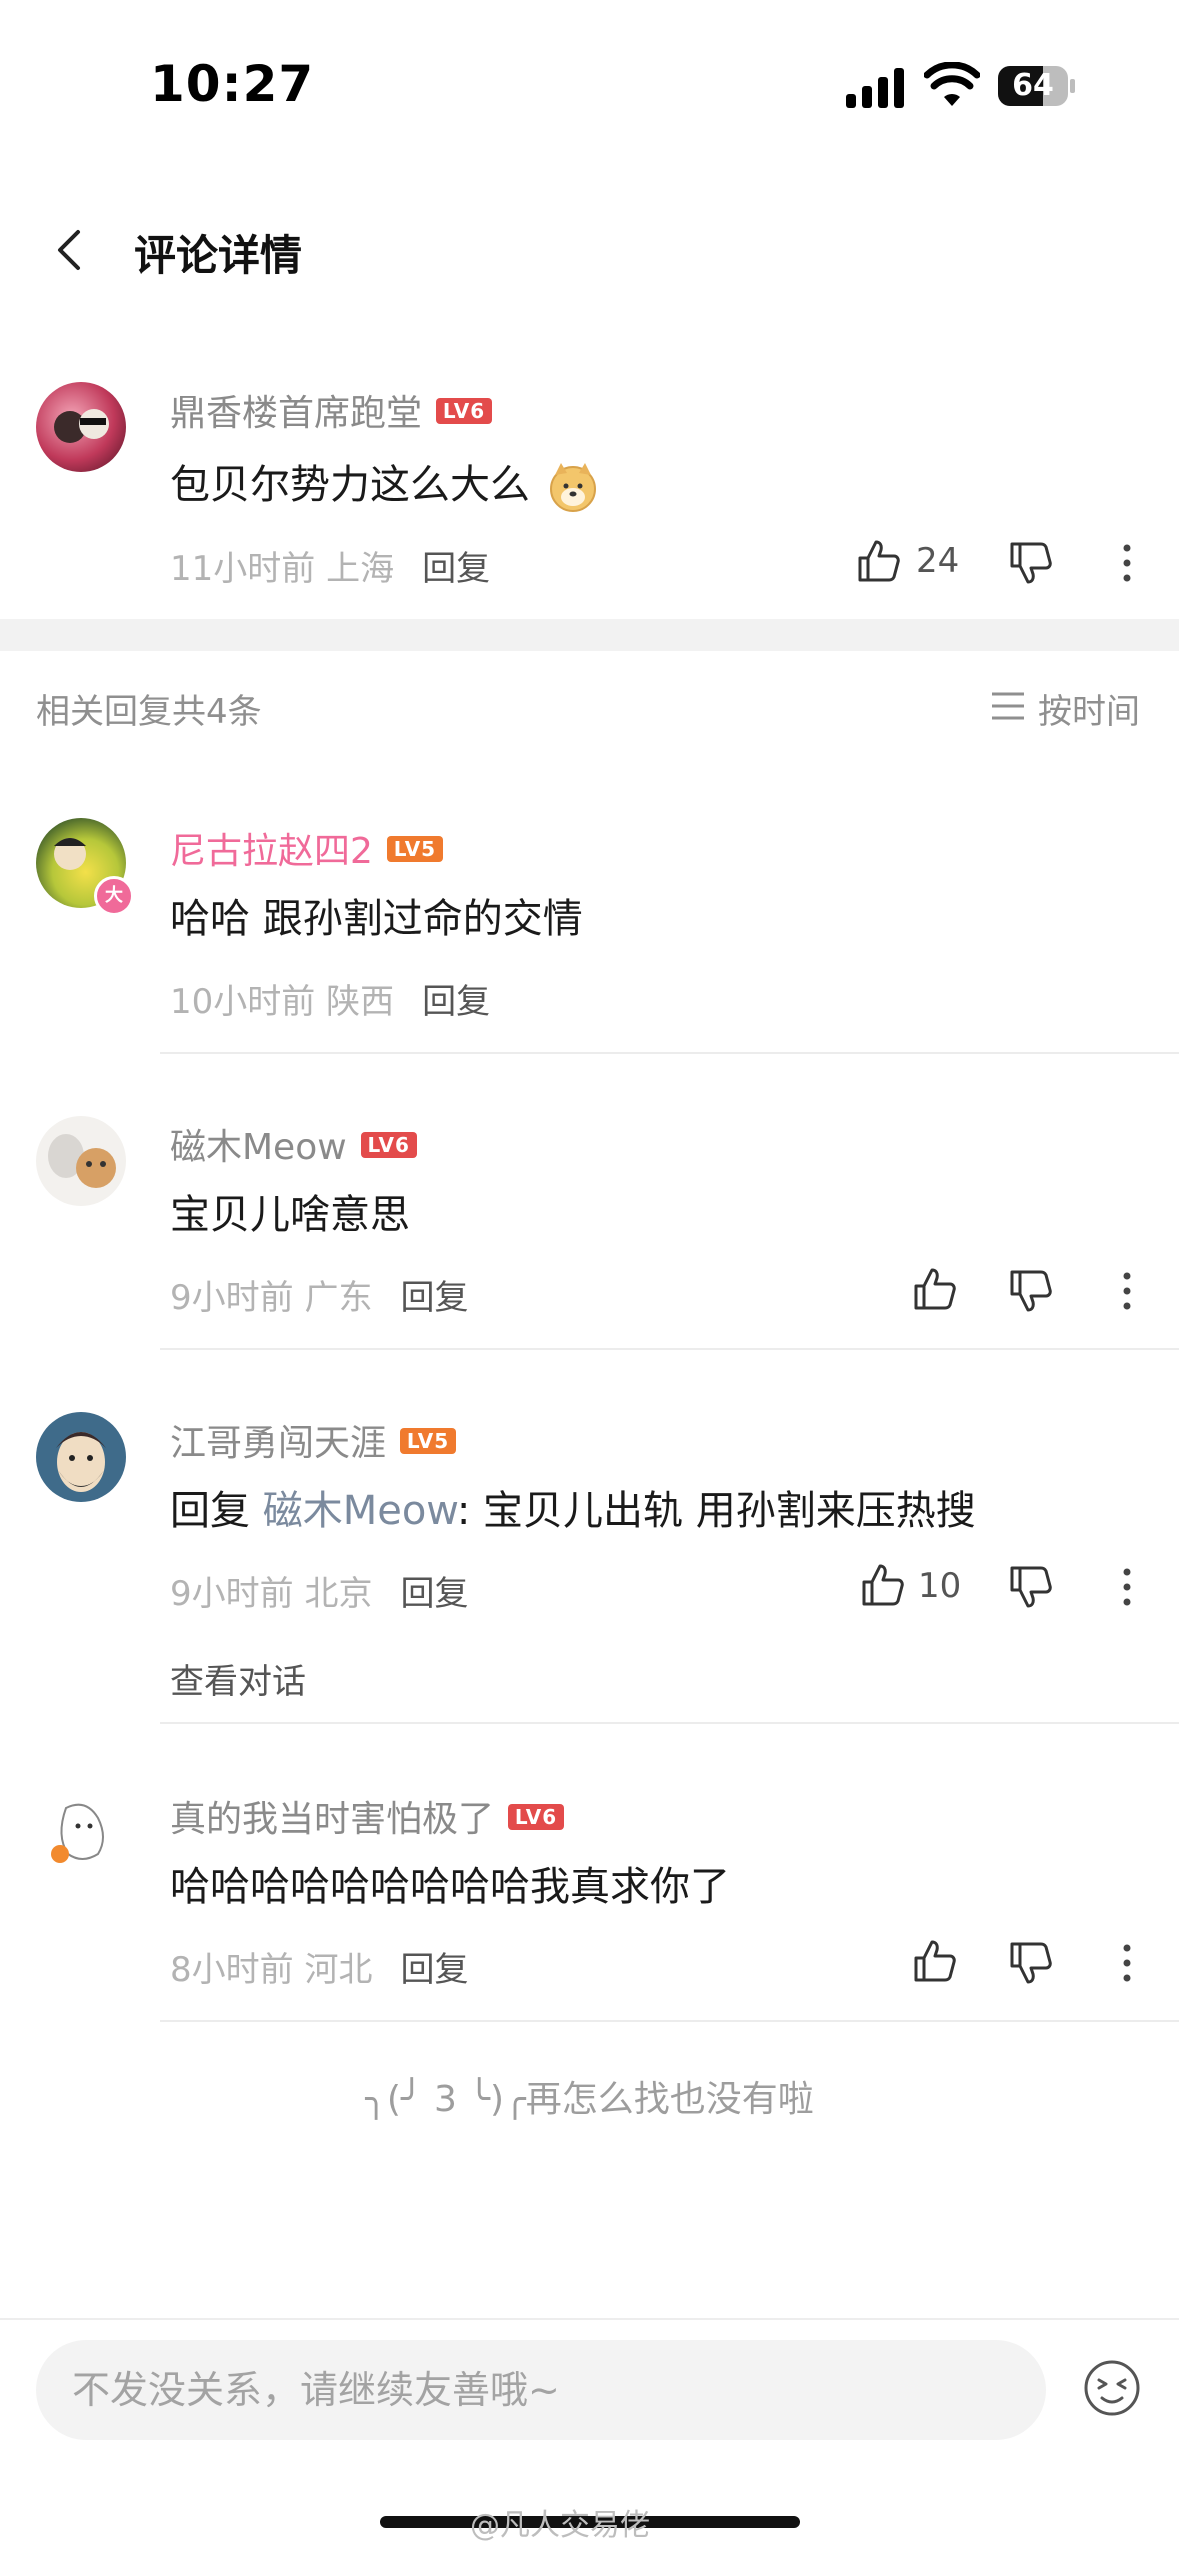 The height and width of the screenshot is (2556, 1179). What do you see at coordinates (384, 482) in the screenshot?
I see `comment-text: 包贝尔势力这么大么` at bounding box center [384, 482].